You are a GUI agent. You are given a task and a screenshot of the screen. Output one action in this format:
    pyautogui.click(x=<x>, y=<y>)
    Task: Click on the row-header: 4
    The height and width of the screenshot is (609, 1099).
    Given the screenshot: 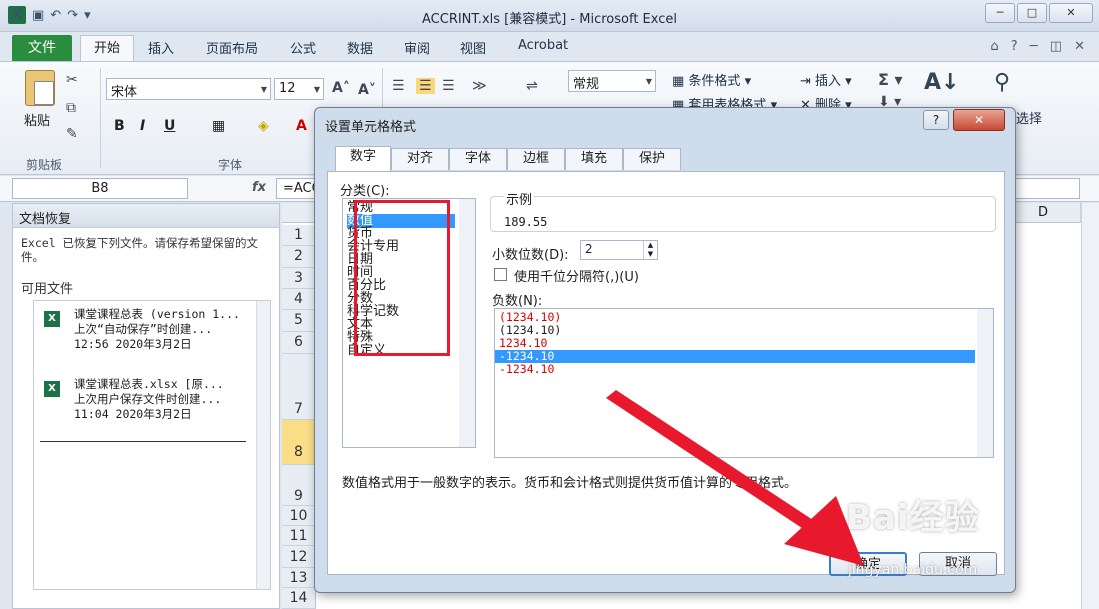 What is the action you would take?
    pyautogui.click(x=299, y=299)
    